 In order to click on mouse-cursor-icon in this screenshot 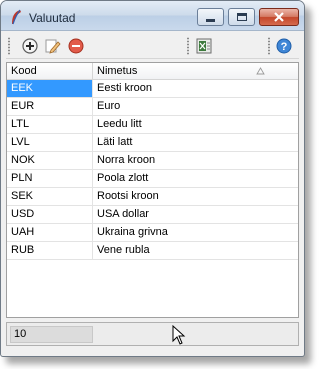, I will do `click(179, 335)`.